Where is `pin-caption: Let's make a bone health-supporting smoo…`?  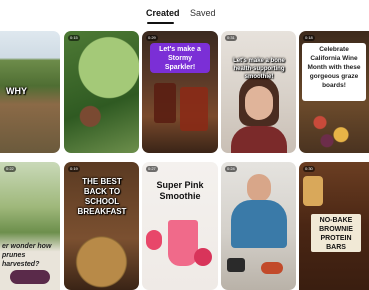
pin-caption: Let's make a bone health-supporting smoo… is located at coordinates (259, 69).